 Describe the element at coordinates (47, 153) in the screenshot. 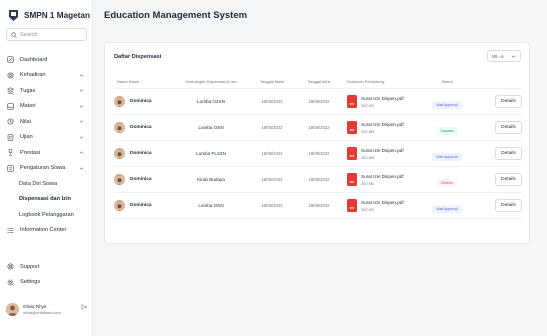

I see `sidebar-item-prestasi: Prestasi` at that location.